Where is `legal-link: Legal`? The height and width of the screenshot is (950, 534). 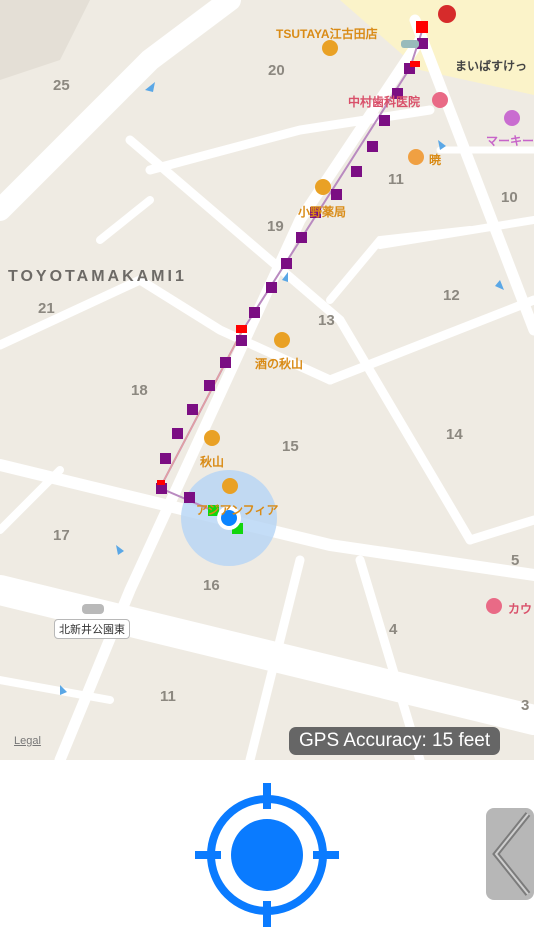 legal-link: Legal is located at coordinates (27, 741).